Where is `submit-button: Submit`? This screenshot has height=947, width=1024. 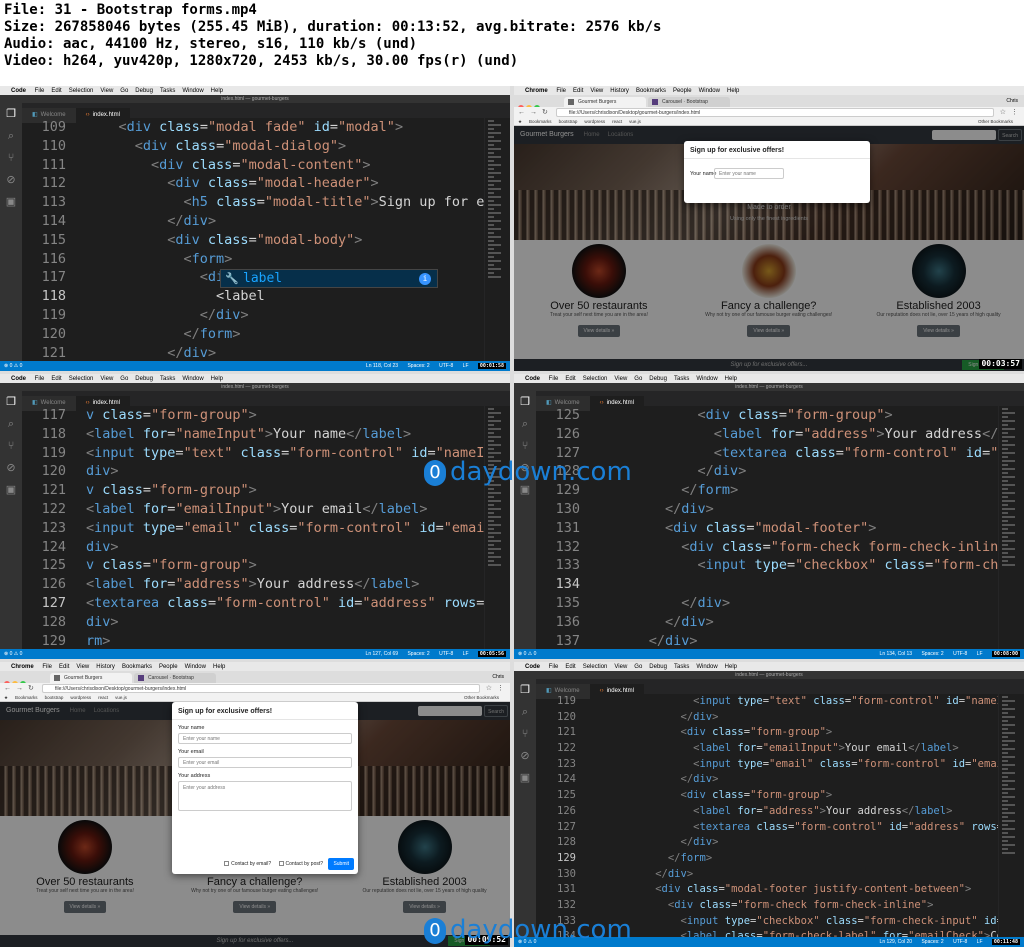 submit-button: Submit is located at coordinates (341, 864).